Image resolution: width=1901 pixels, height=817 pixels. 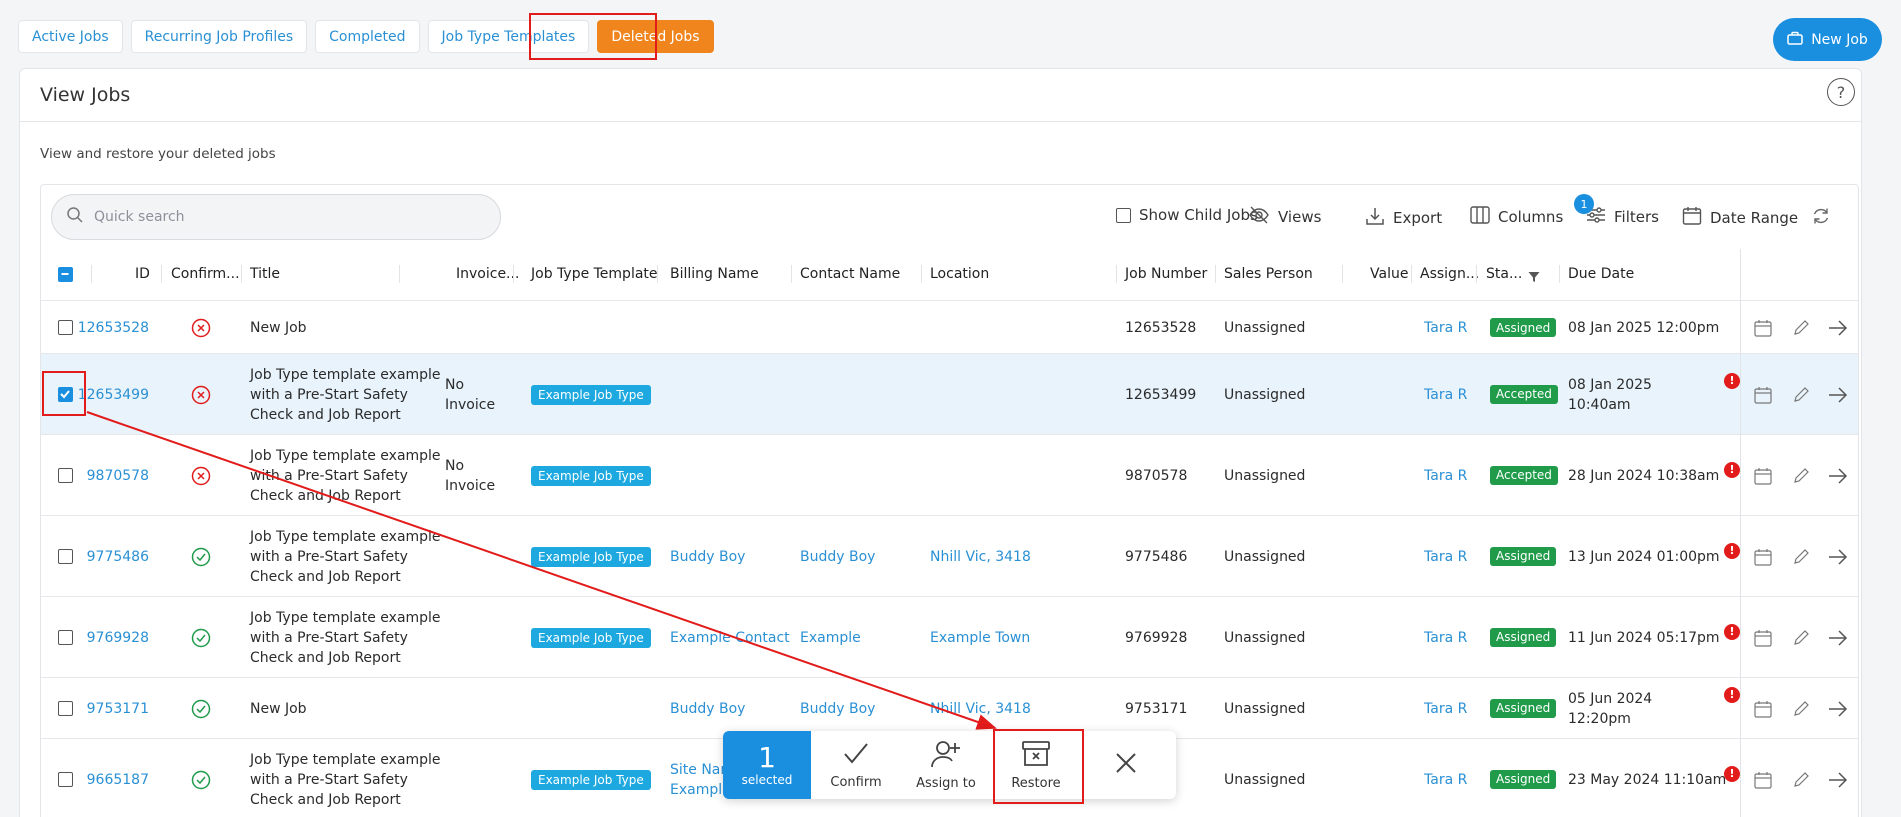 I want to click on bulk-assign-label: Assign to, so click(x=946, y=783).